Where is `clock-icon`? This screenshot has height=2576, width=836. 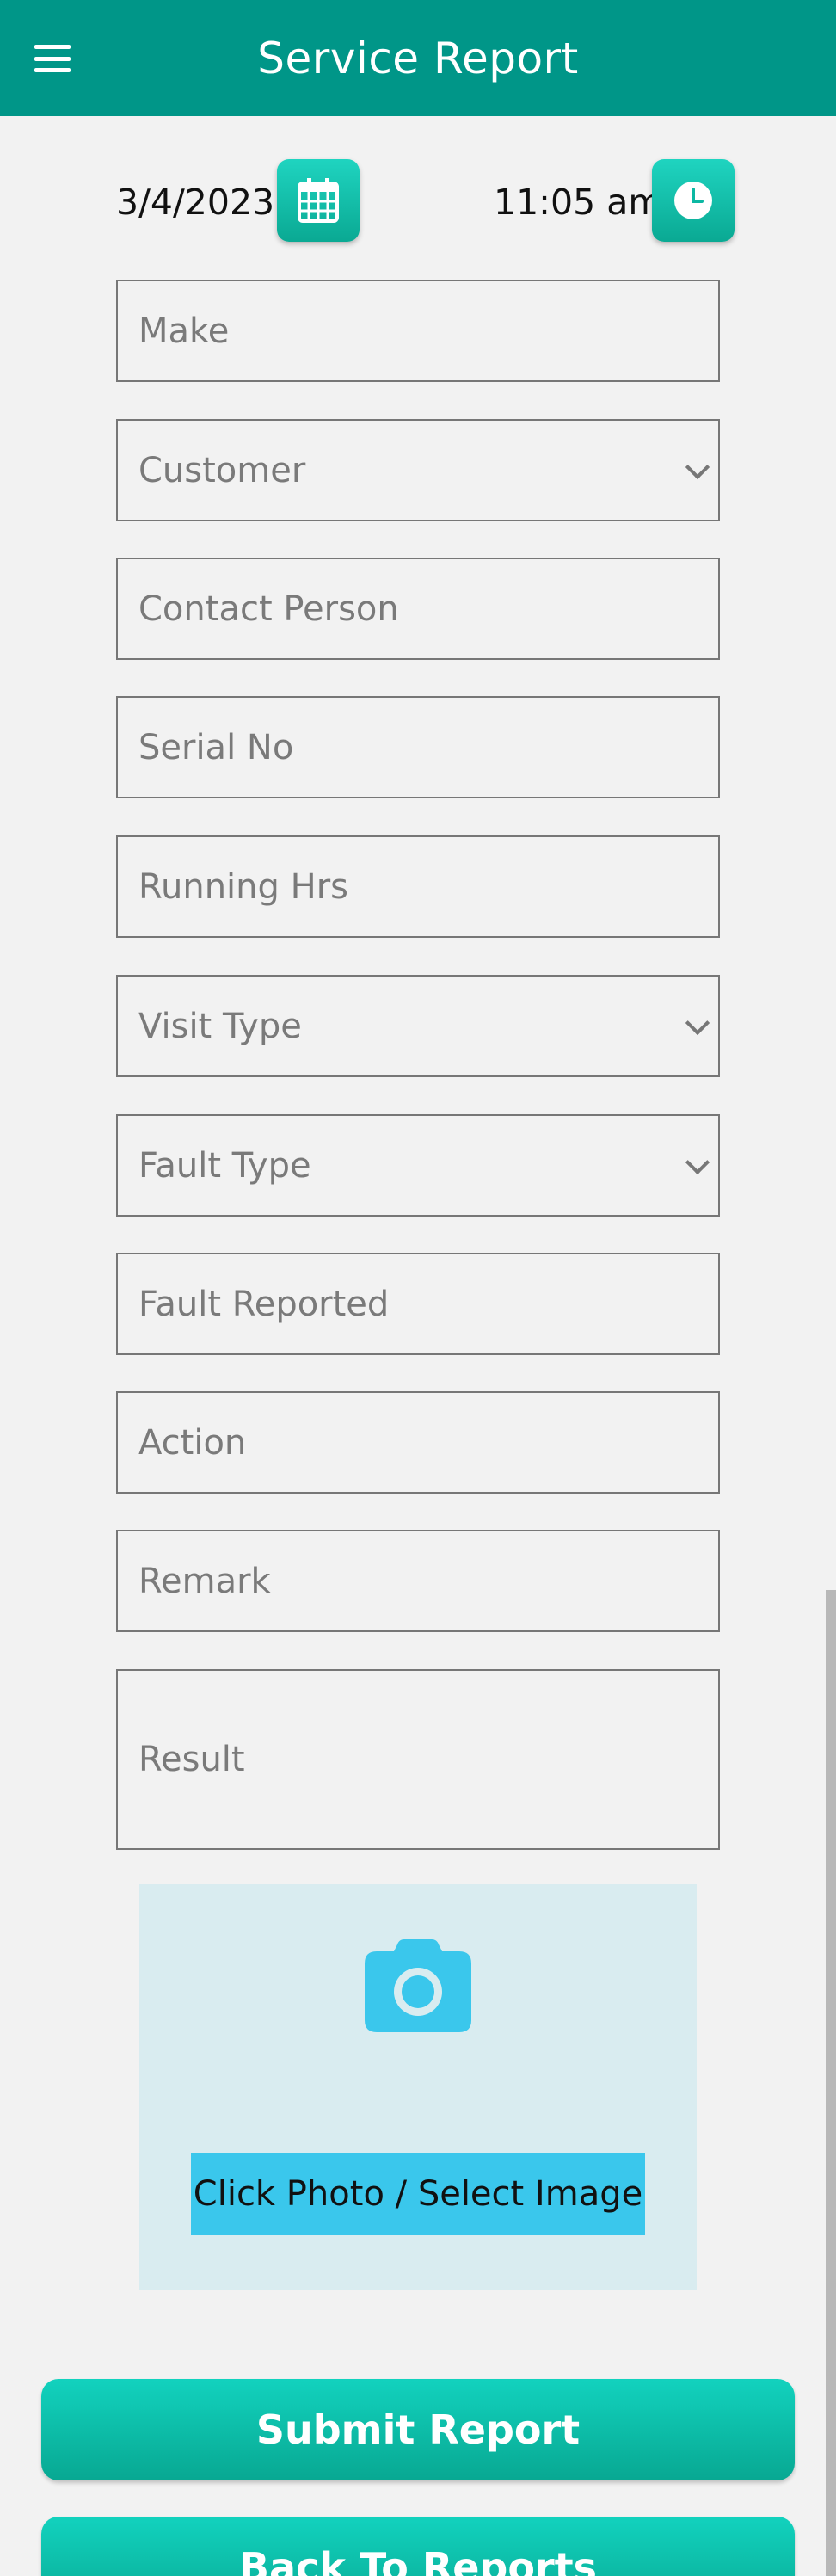 clock-icon is located at coordinates (693, 200).